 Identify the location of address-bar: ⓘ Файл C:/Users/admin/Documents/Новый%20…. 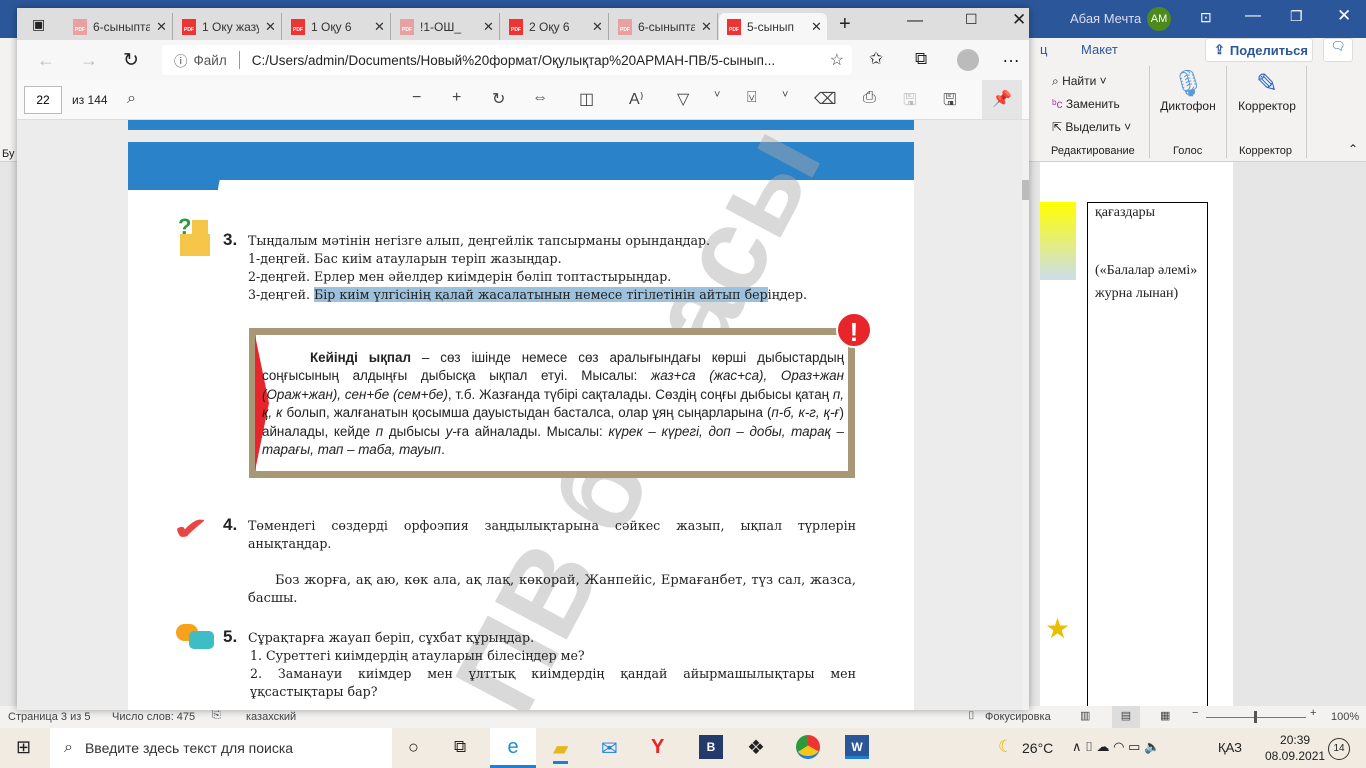
(507, 60).